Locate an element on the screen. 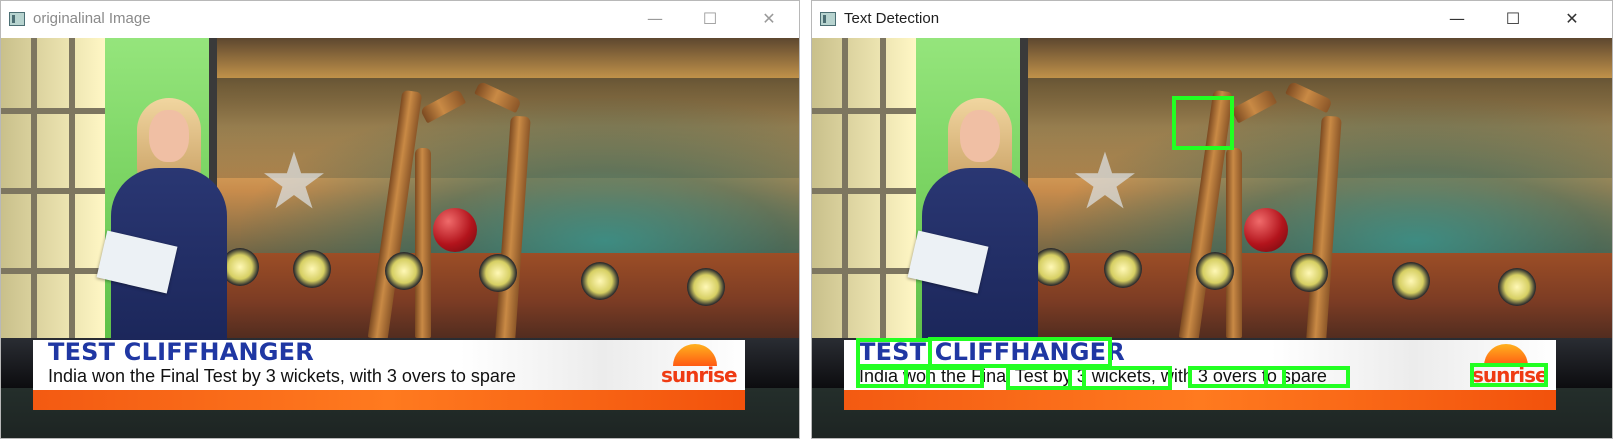  headline: TEST CLIFFHANGER is located at coordinates (181, 352).